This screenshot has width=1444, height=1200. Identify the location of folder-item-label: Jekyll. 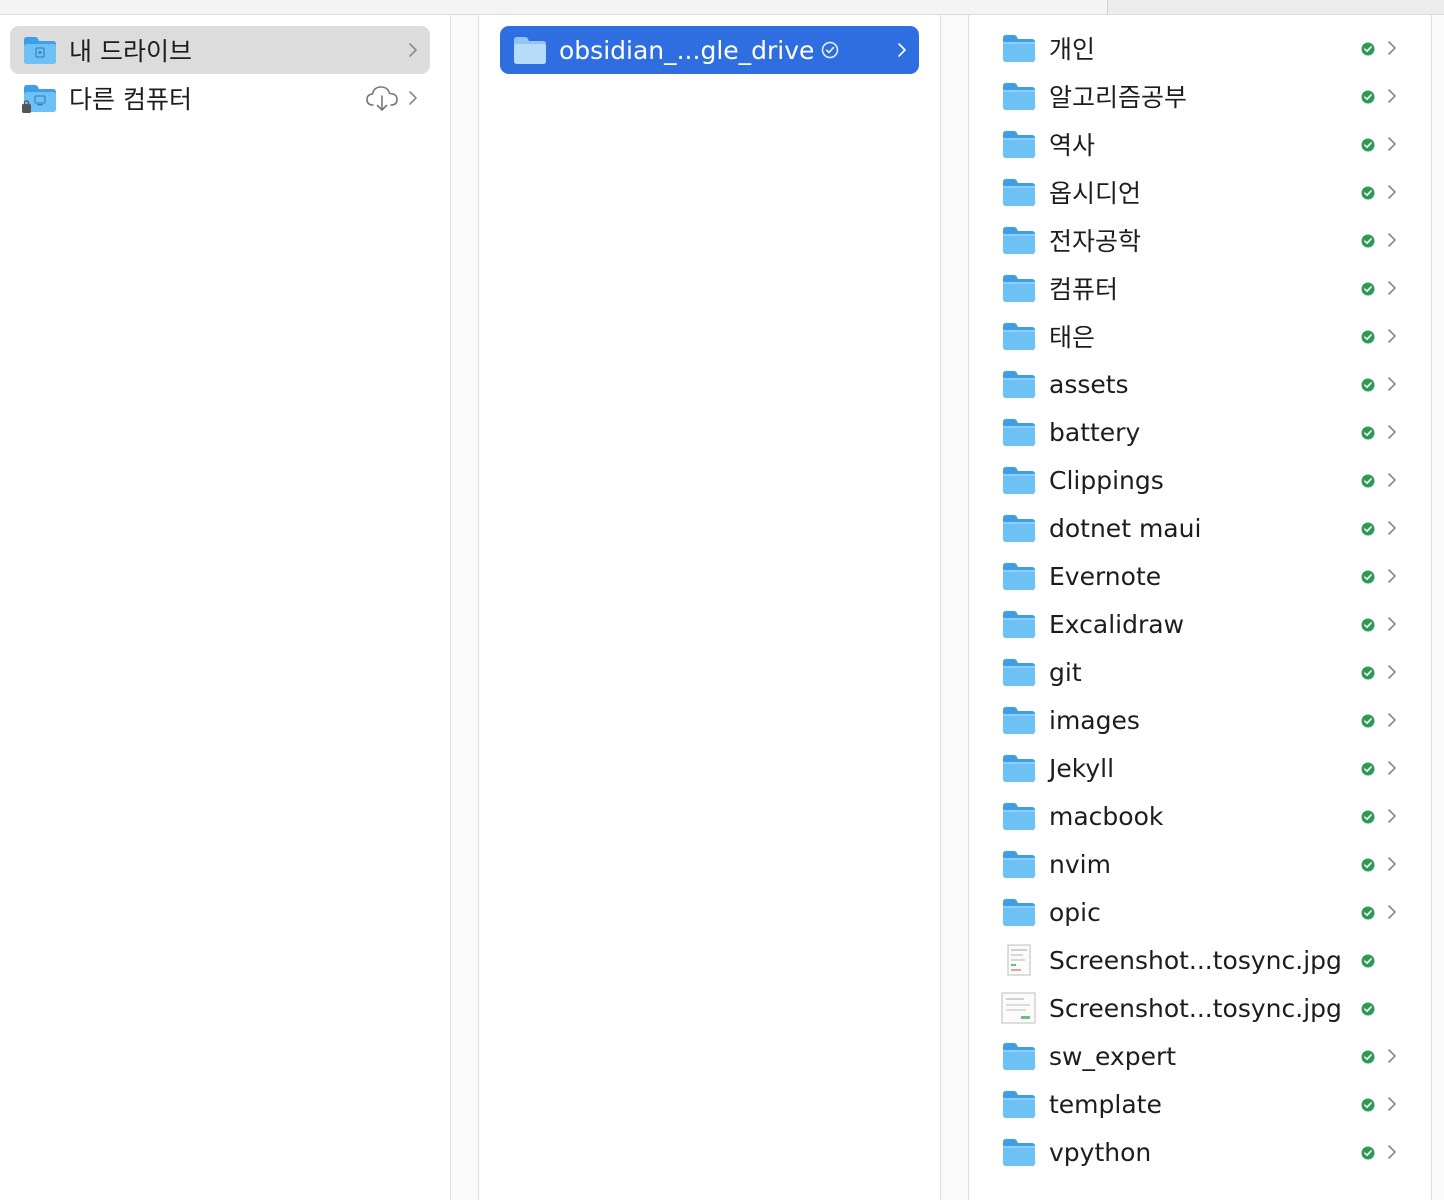
(1082, 768).